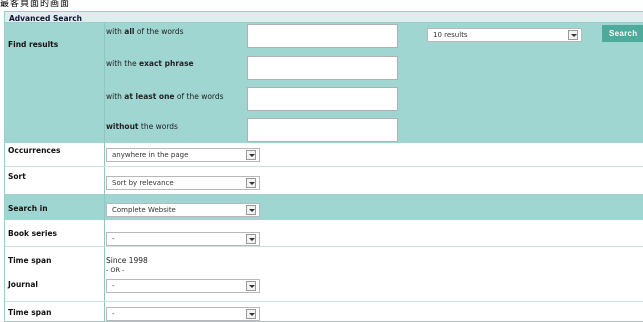 The width and height of the screenshot is (643, 322). I want to click on occurrences-value: anywhere in the page, so click(150, 155).